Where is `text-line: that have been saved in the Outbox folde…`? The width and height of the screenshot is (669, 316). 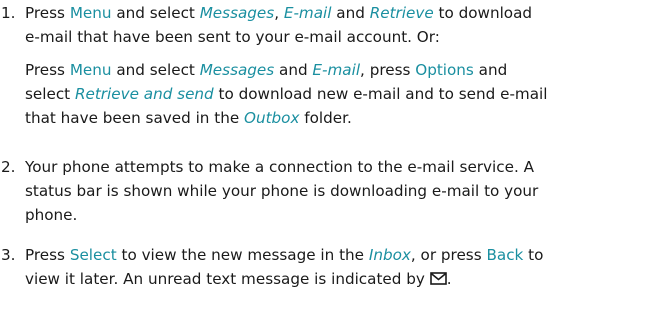
text-line: that have been saved in the Outbox folde… is located at coordinates (343, 118).